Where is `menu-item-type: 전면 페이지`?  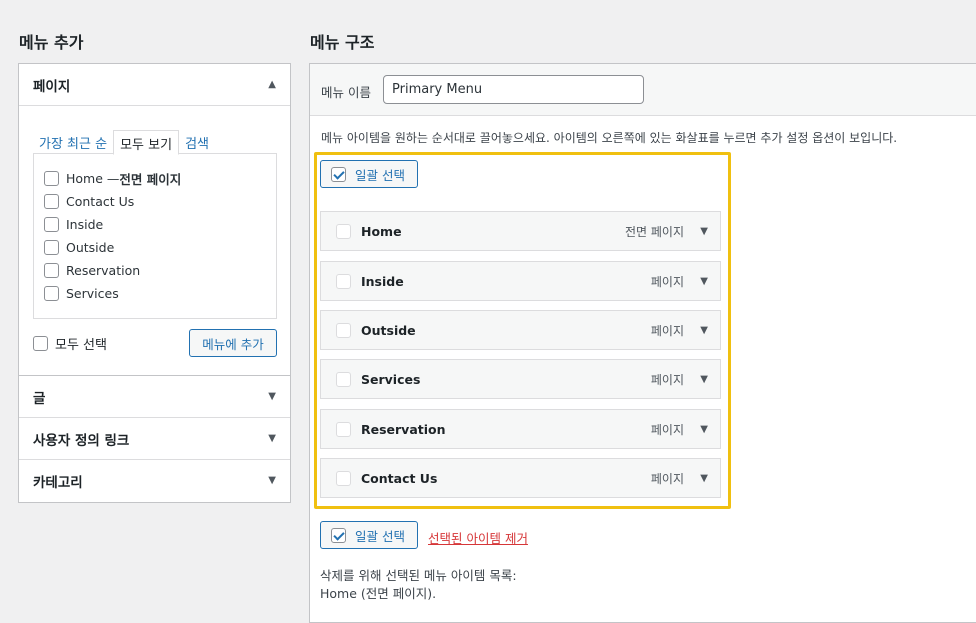 menu-item-type: 전면 페이지 is located at coordinates (654, 231).